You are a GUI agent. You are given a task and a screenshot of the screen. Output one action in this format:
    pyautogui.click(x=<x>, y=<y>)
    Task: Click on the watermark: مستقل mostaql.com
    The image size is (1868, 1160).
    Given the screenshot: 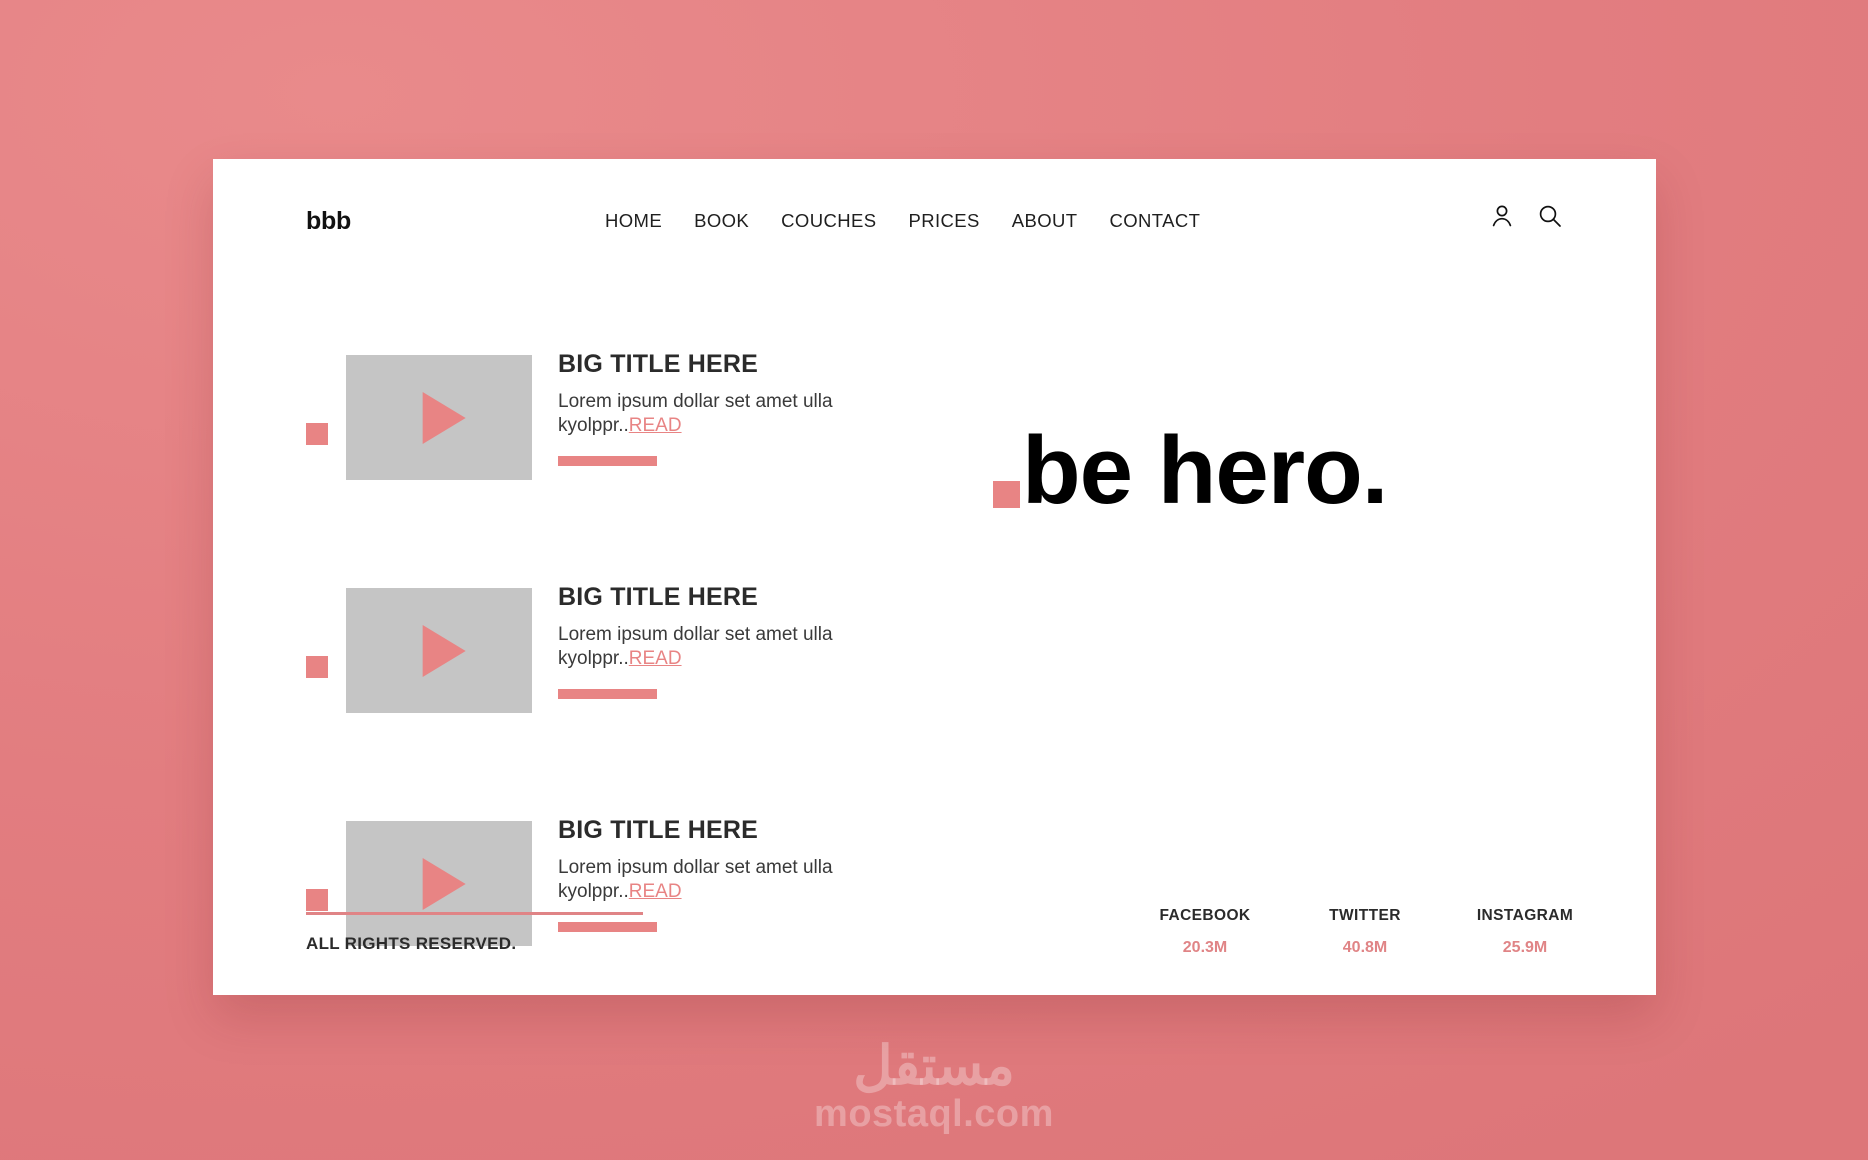 What is the action you would take?
    pyautogui.click(x=934, y=1085)
    